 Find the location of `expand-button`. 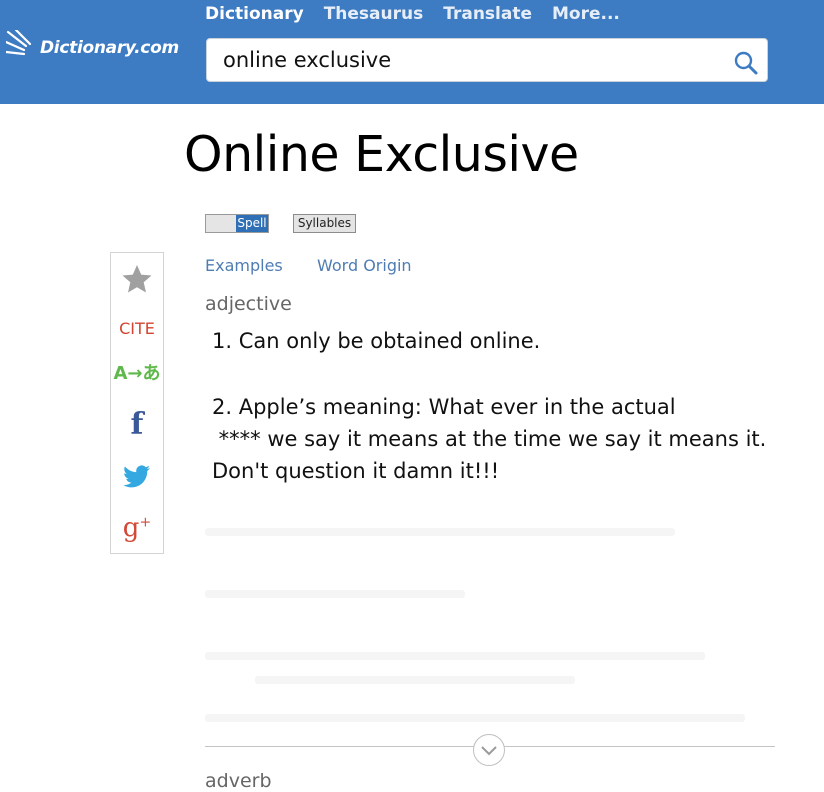

expand-button is located at coordinates (489, 750).